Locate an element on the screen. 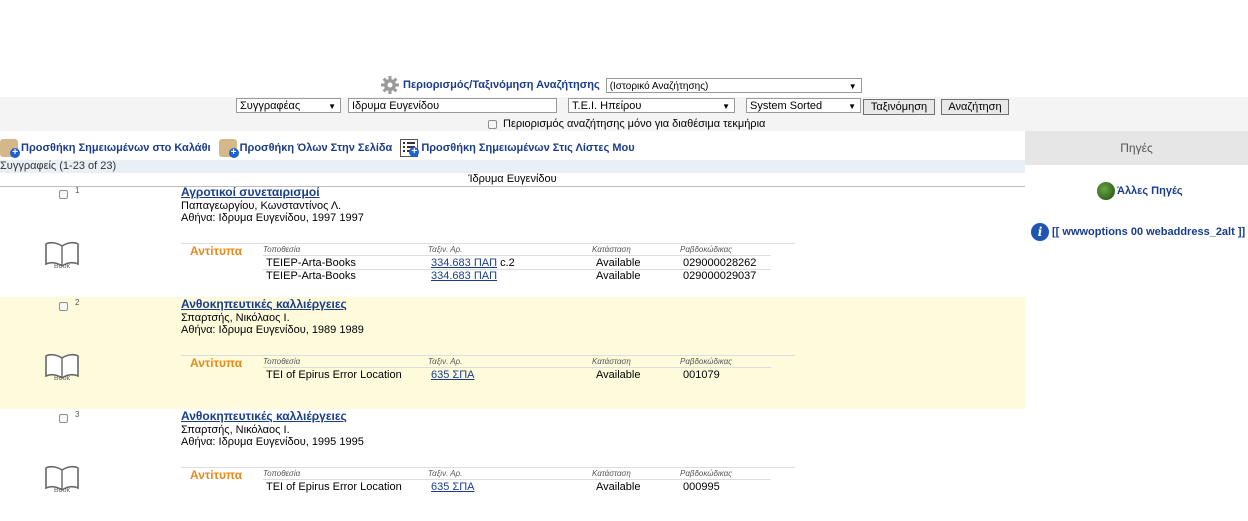 This screenshot has height=521, width=1248. record-publisher: Αθήνα: Ιδρυμα Ευγενίδου, 1995 1995 is located at coordinates (272, 442).